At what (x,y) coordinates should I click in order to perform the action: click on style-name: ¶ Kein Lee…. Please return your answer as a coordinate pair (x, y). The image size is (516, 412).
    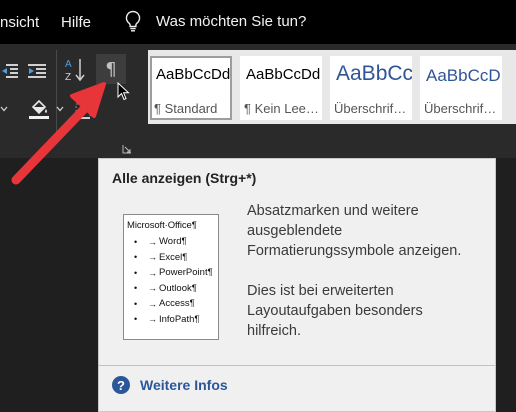
    Looking at the image, I should click on (281, 108).